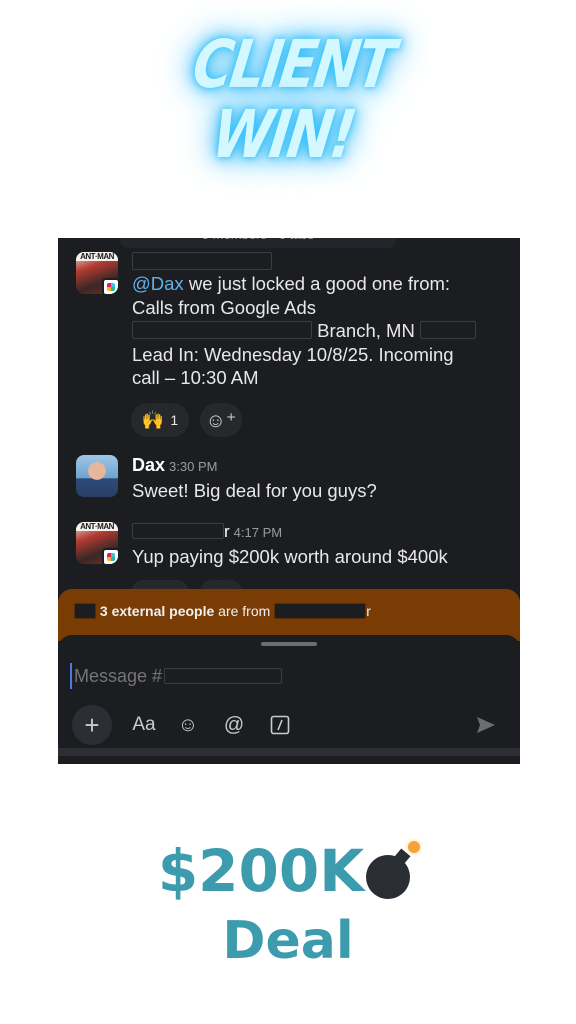  I want to click on message-text: @Dax we just locked a good one from:, so click(291, 283).